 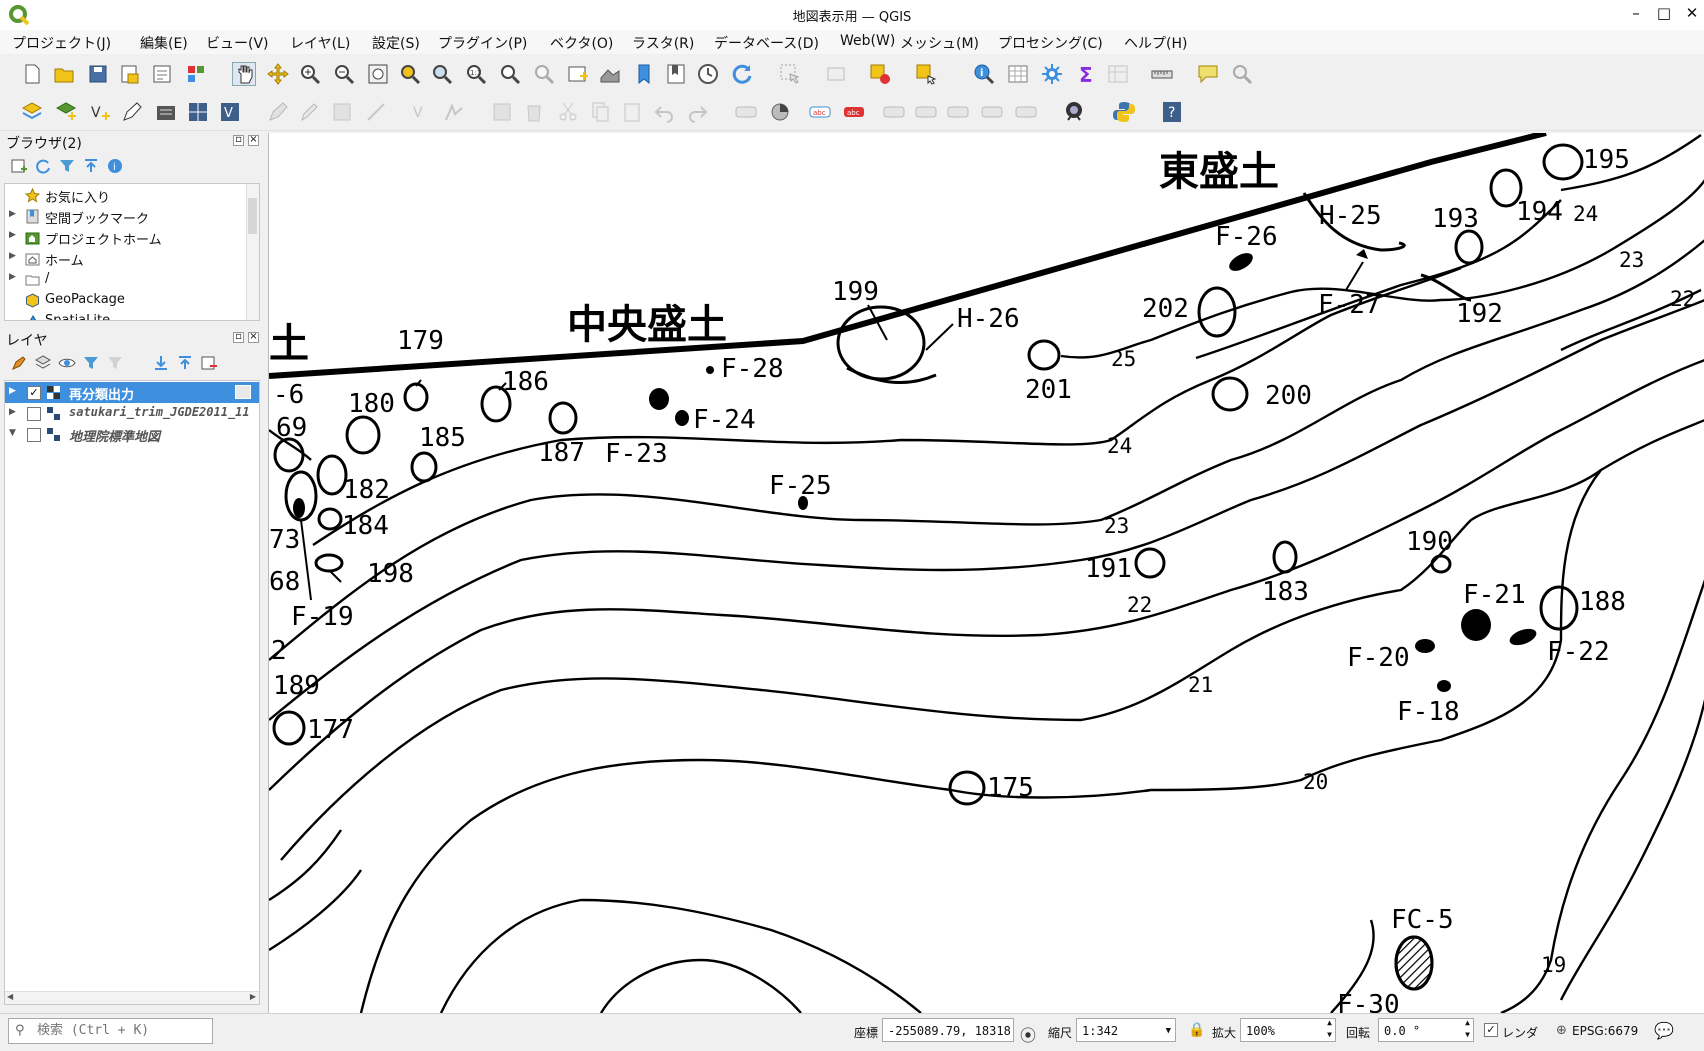 I want to click on save-edits-icon, so click(x=342, y=112).